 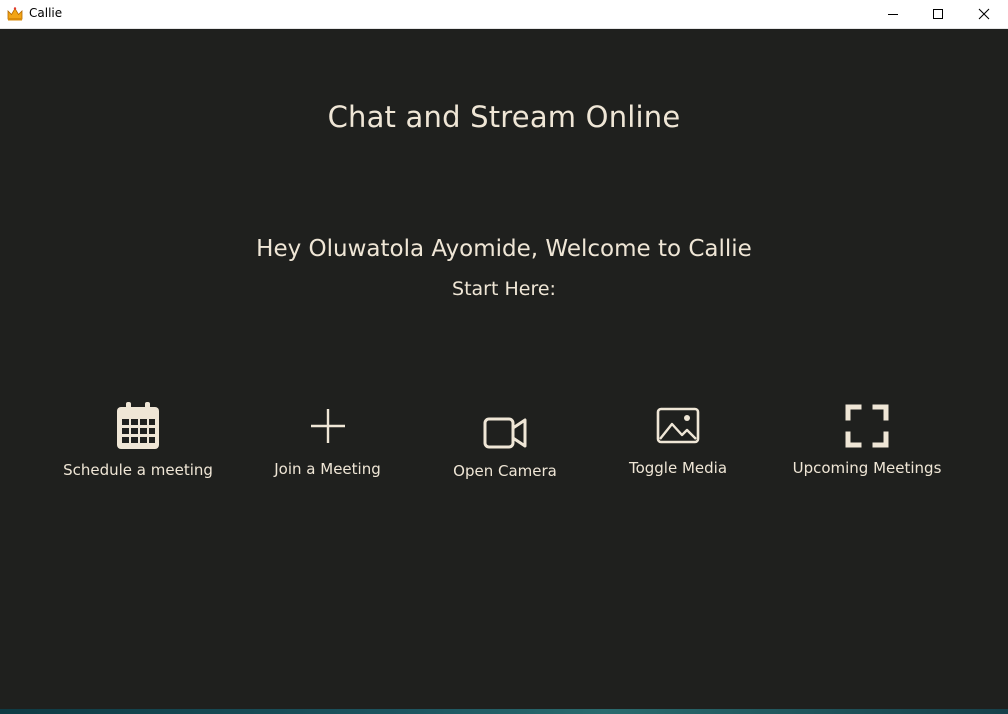 I want to click on crown-icon, so click(x=15, y=14).